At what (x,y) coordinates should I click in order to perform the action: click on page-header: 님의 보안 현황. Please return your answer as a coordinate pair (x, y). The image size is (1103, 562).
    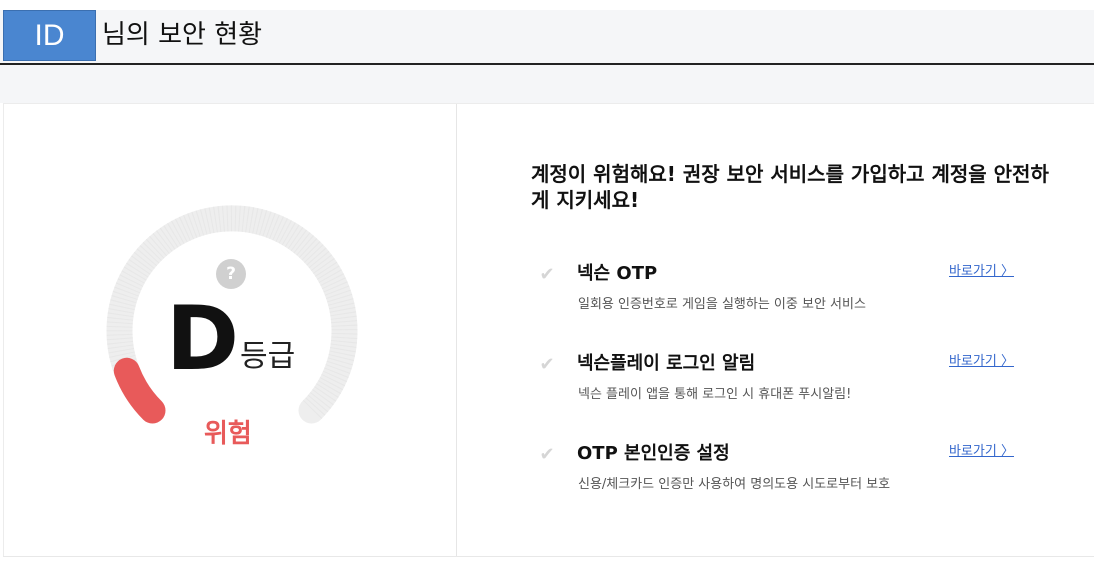
    Looking at the image, I should click on (547, 37).